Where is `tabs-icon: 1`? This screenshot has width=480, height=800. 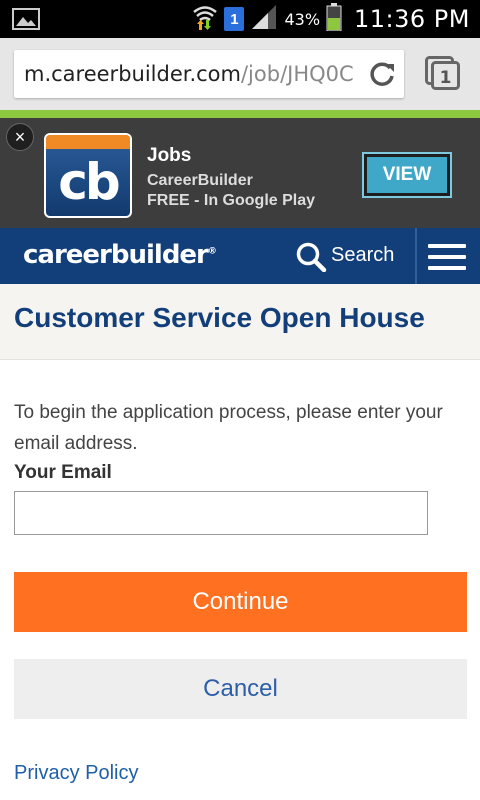 tabs-icon: 1 is located at coordinates (443, 75).